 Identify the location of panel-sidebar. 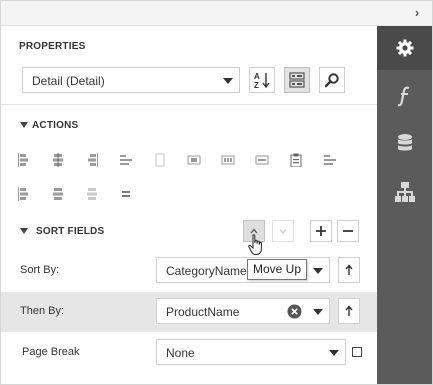
(404, 205).